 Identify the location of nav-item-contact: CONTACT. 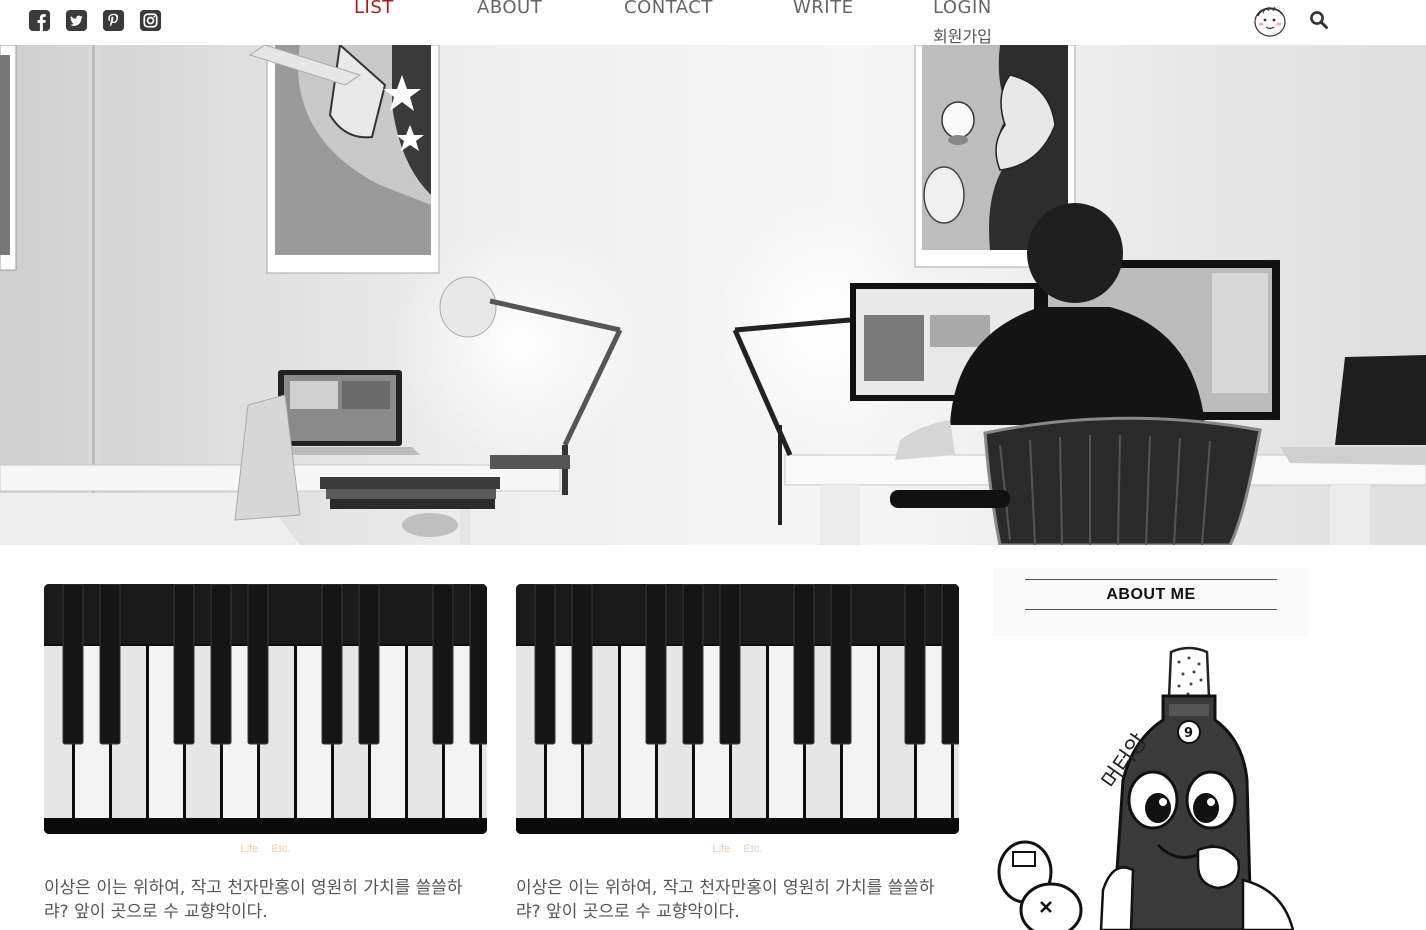
(668, 9).